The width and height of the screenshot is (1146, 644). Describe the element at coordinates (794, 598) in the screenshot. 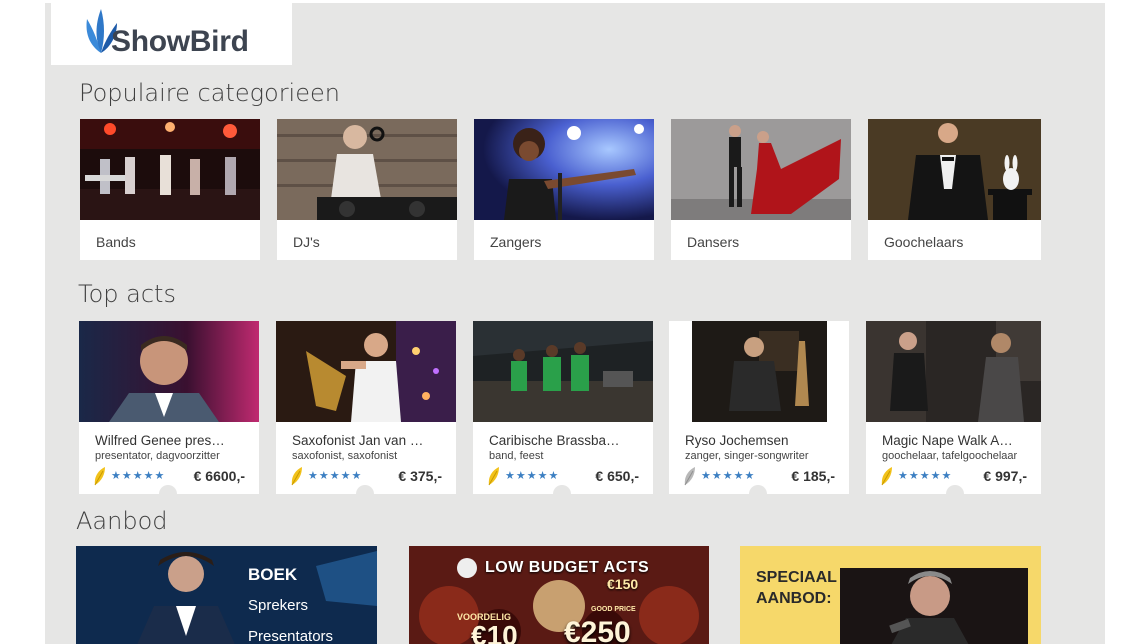

I see `offer-heading: AANBOD:` at that location.